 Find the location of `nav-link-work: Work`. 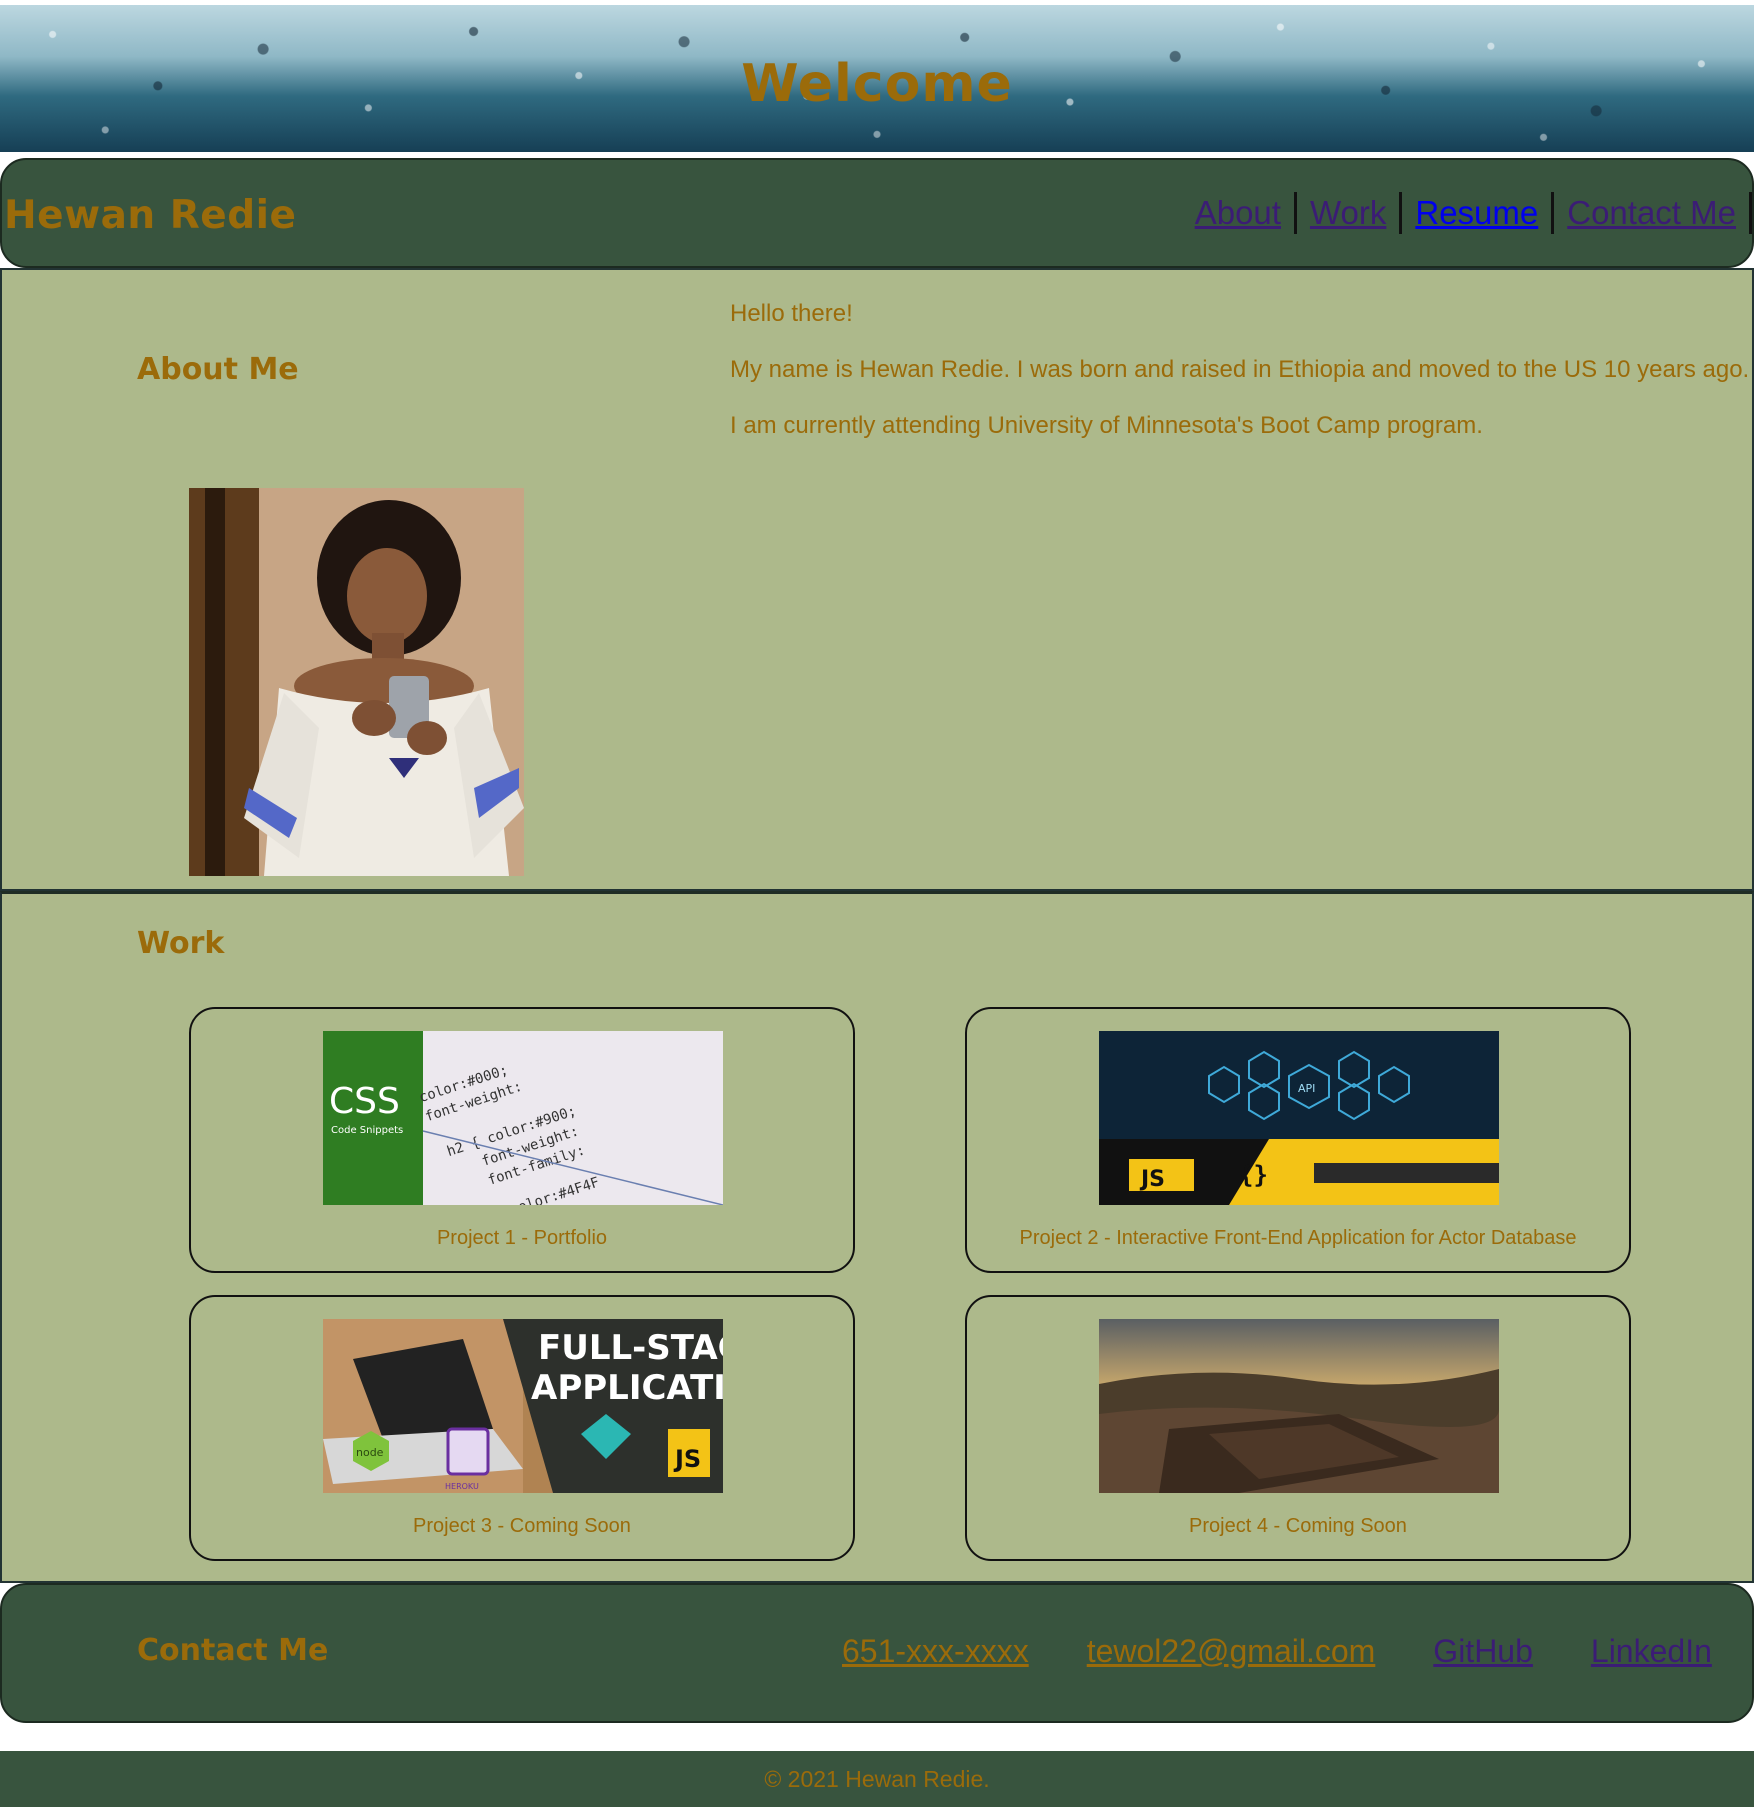

nav-link-work: Work is located at coordinates (1350, 213).